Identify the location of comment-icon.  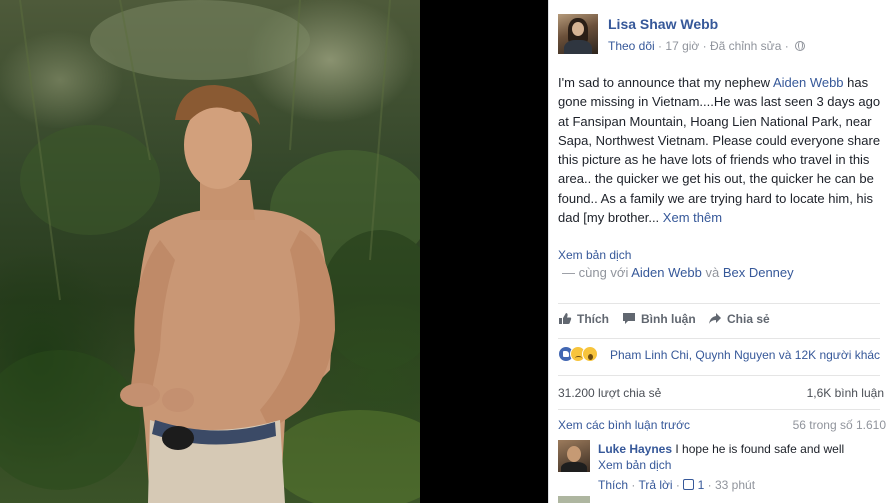
(629, 318).